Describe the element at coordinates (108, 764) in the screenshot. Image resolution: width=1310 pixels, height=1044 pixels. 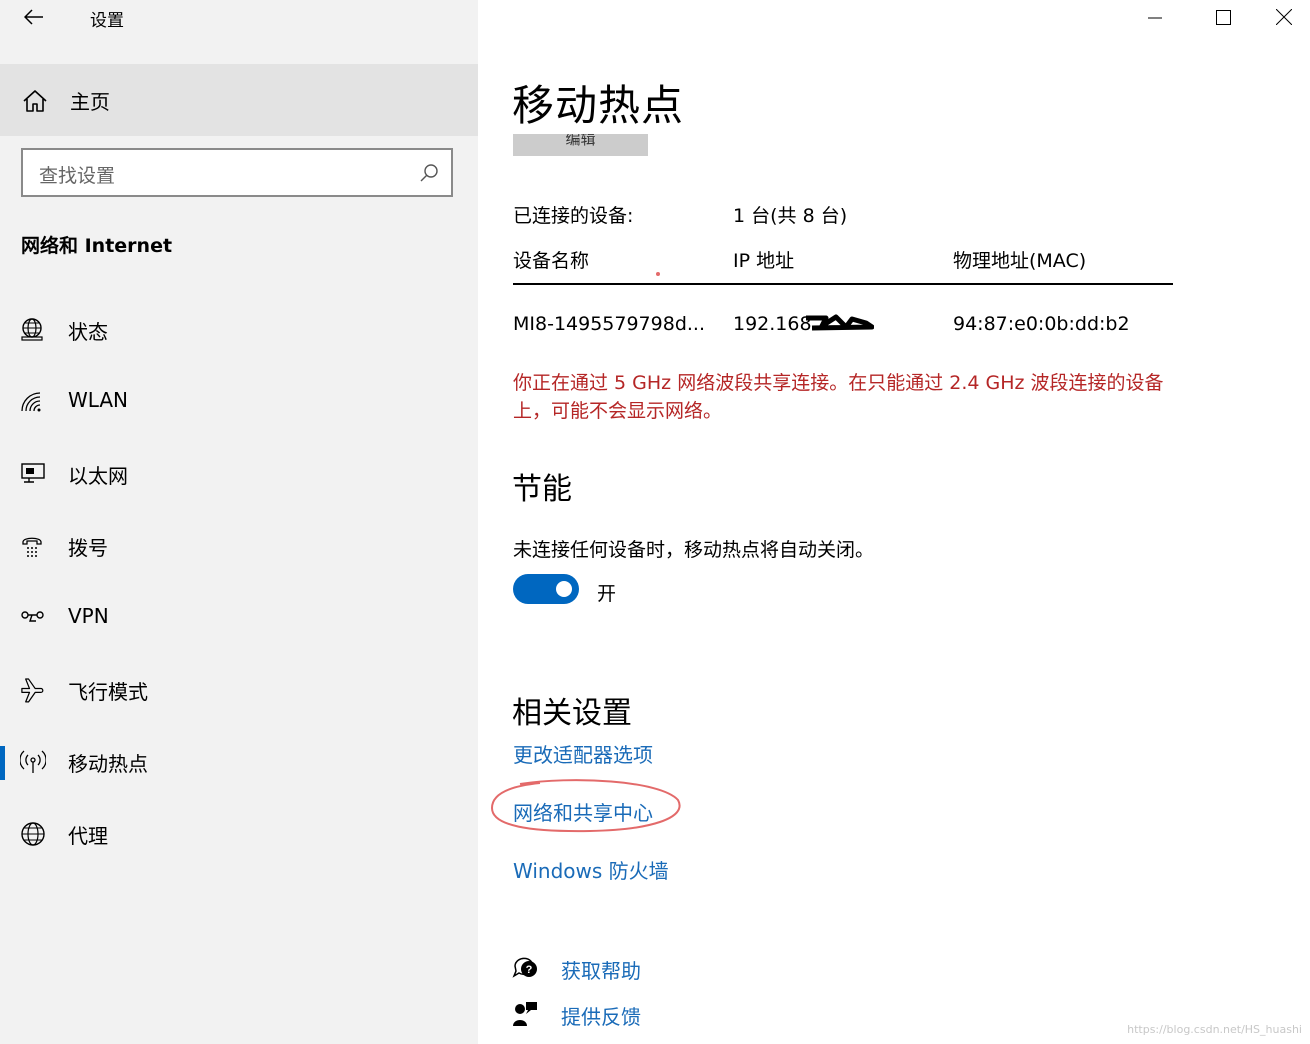
I see `sidebar-item-label: 移动热点` at that location.